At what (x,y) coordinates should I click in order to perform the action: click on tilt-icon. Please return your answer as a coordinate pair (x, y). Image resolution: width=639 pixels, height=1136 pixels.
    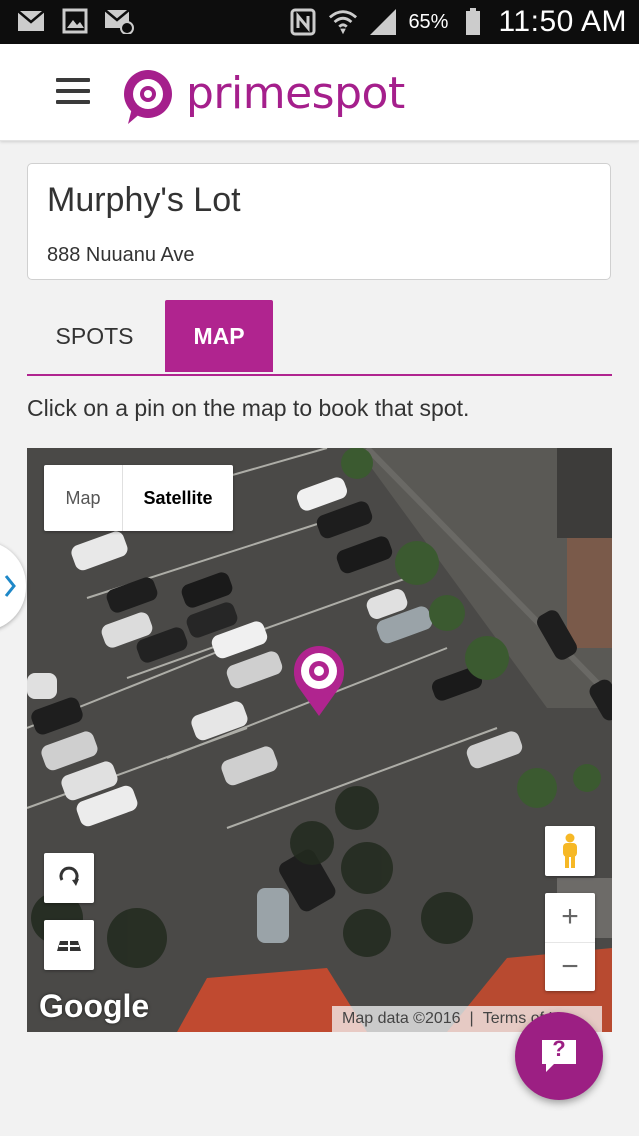
    Looking at the image, I should click on (69, 946).